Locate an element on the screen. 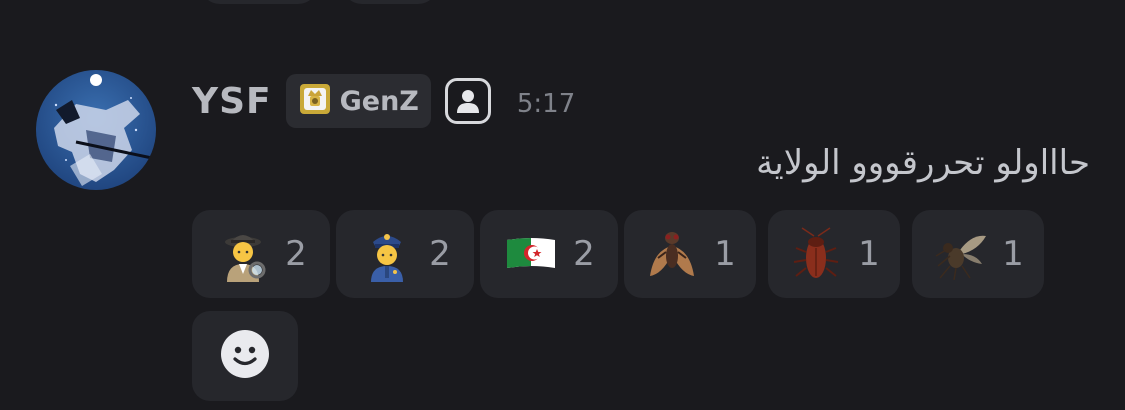  reaction-fly: 1 is located at coordinates (690, 254).